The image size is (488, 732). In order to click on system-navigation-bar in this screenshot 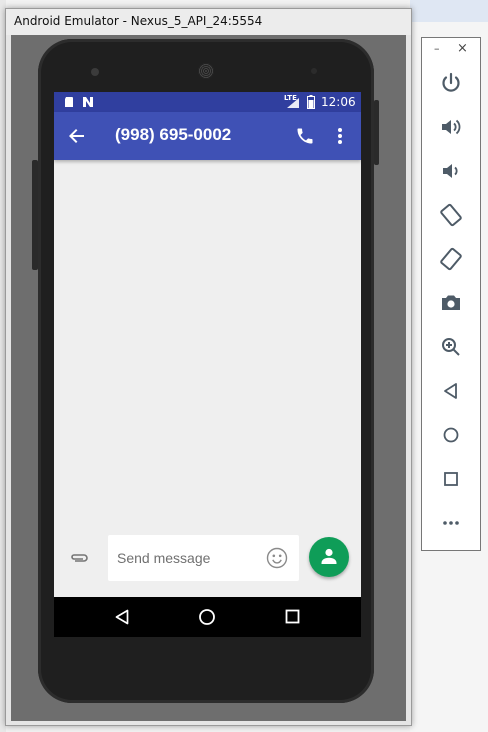, I will do `click(207, 617)`.